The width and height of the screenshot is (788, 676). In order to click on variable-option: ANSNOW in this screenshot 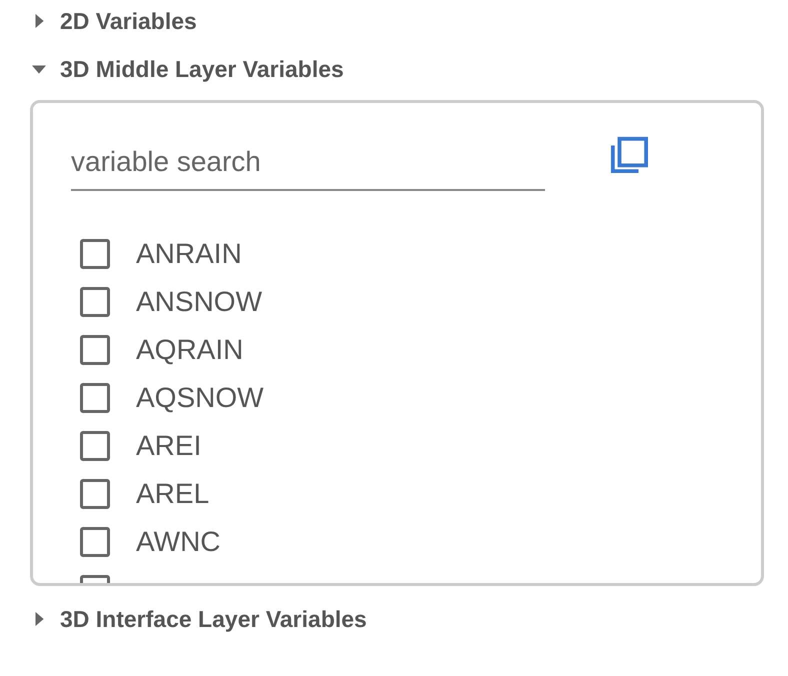, I will do `click(420, 302)`.